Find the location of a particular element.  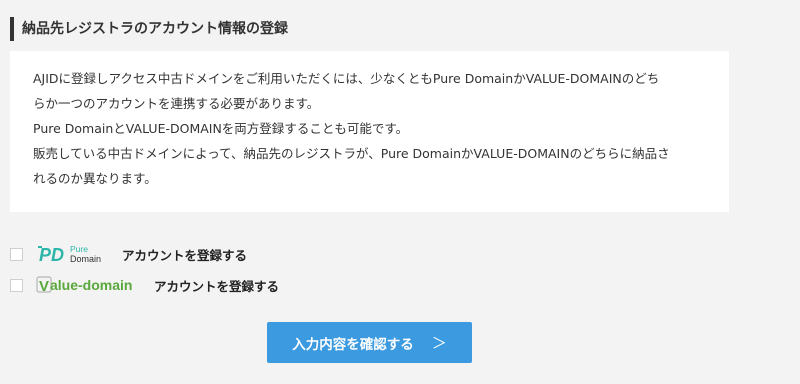

section-heading: 納品先レジストラのアカウント情報の登録 is located at coordinates (149, 29).